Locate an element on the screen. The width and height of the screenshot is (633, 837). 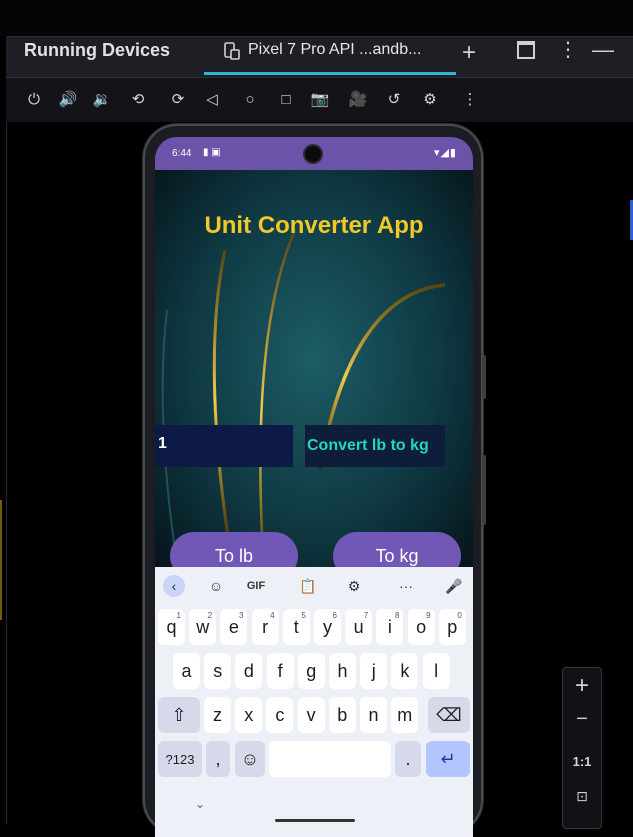
key-hint: 8 is located at coordinates (397, 615).